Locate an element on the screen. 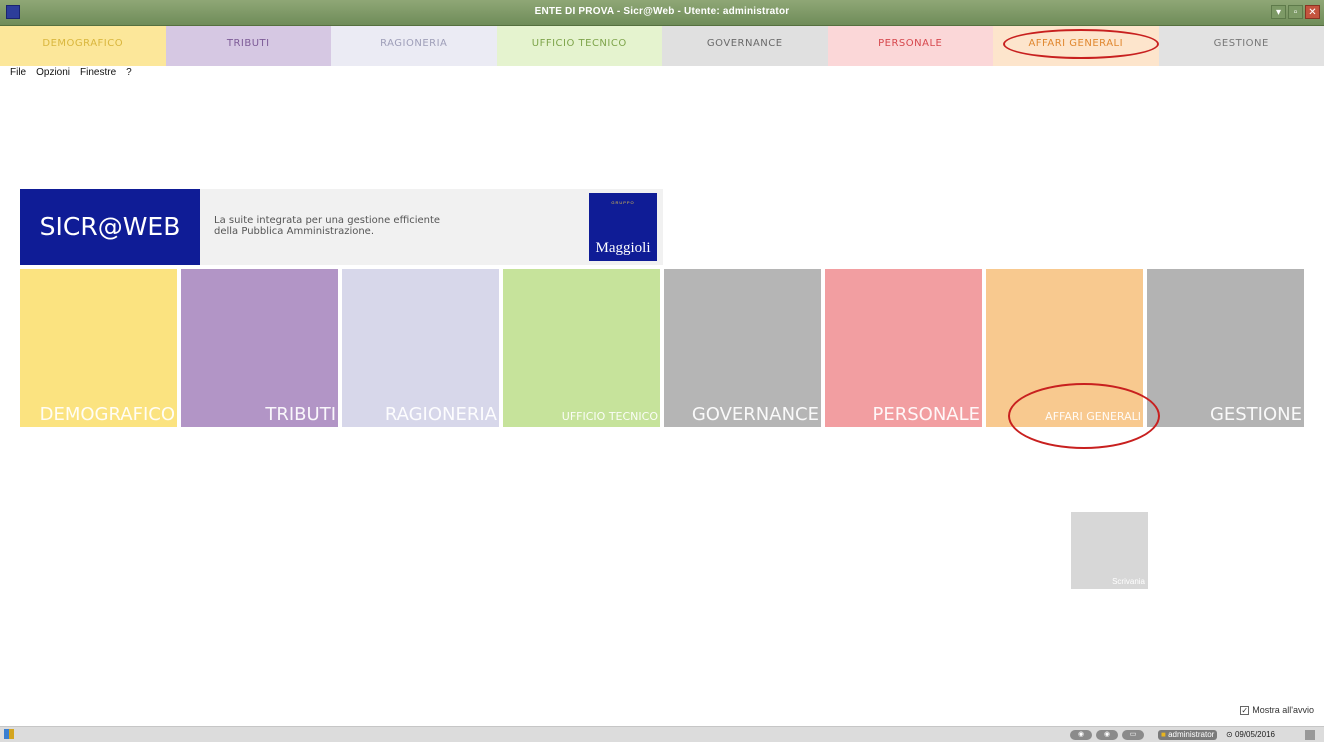  tile-demografico: DEMOGRAFICO is located at coordinates (98, 348).